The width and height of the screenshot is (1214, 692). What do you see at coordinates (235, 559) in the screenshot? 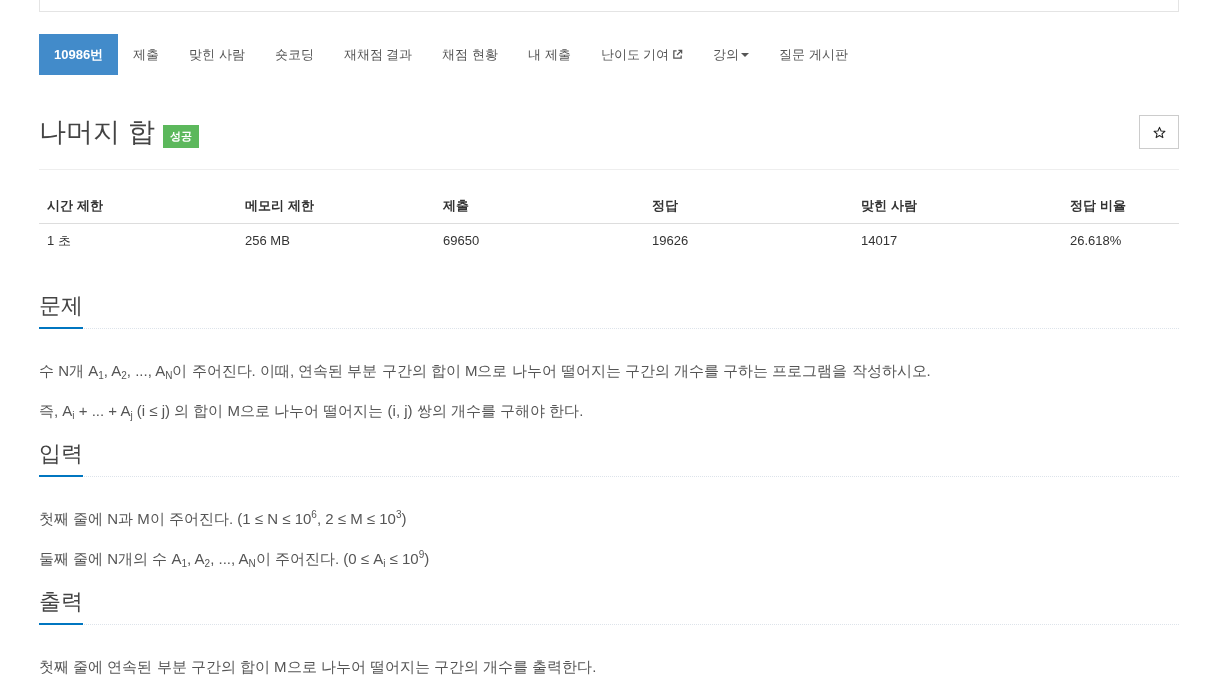
I see `paragraph: 둘째 줄에 N개의 수 A$_{1}$, A$_{2}$, ..., A$_{N}$이 주어진다. (0 ≤ A$_{i}$ ≤ 10$^{9}$)` at bounding box center [235, 559].